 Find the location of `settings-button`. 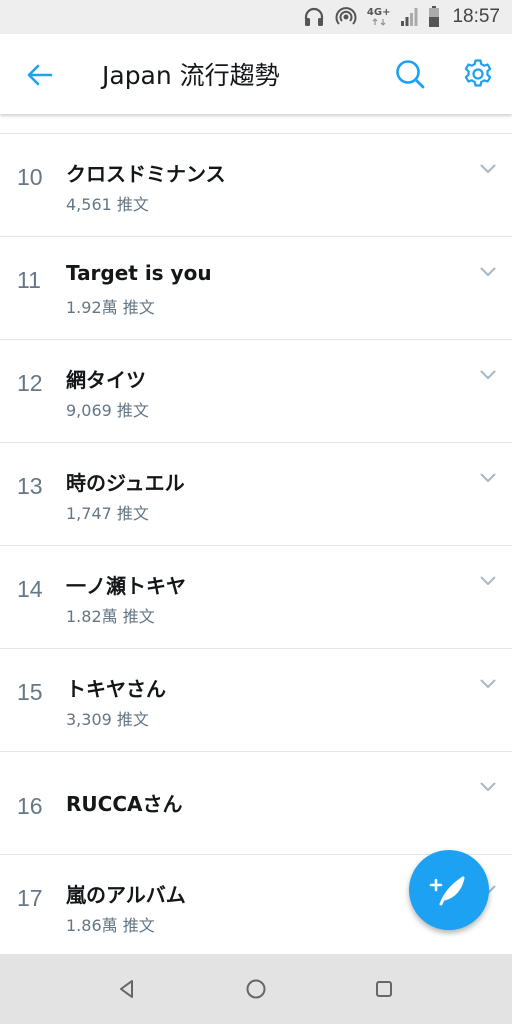

settings-button is located at coordinates (478, 74).